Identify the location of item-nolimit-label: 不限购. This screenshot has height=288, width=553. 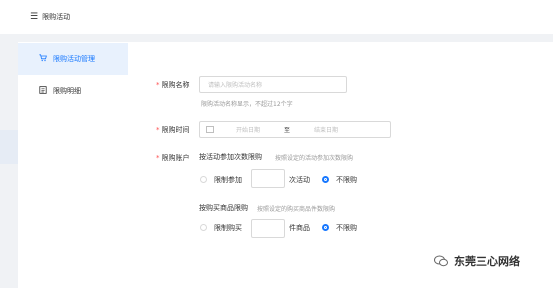
(346, 228).